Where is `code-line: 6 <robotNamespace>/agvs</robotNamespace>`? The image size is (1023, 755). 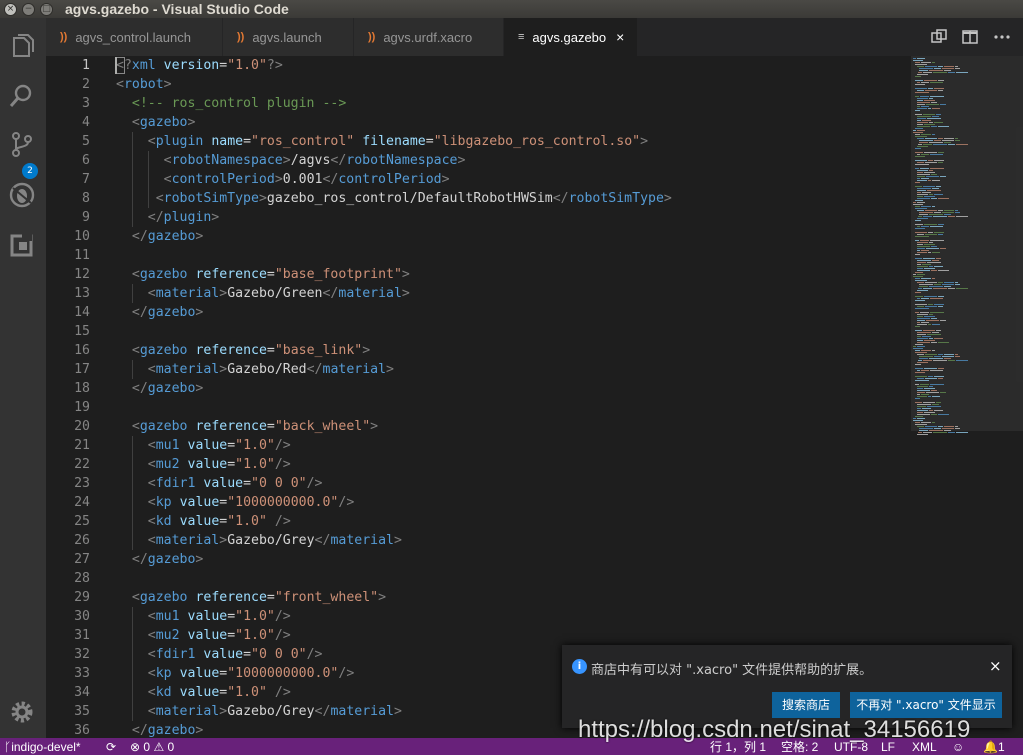 code-line: 6 <robotNamespace>/agvs</robotNamespace> is located at coordinates (478, 160).